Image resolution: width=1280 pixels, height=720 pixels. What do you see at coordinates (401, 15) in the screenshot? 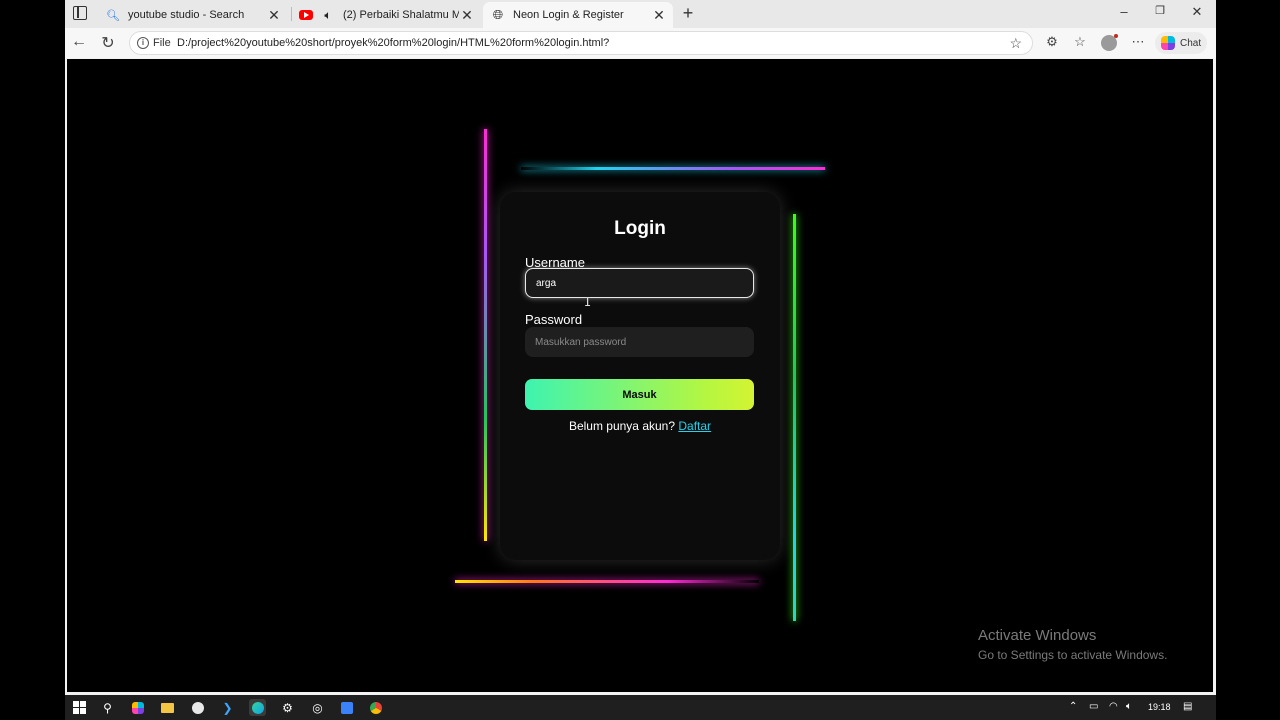
I see `tab-label: (2) Perbaiki Shalatmu Maka A` at bounding box center [401, 15].